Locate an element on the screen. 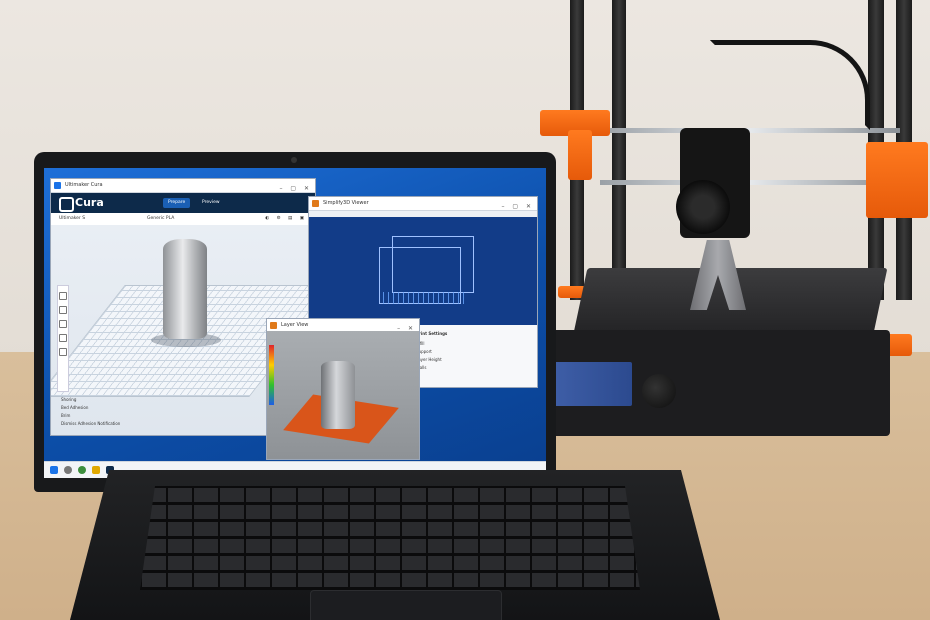 The image size is (930, 620). tab-prepare: Prepare is located at coordinates (177, 203).